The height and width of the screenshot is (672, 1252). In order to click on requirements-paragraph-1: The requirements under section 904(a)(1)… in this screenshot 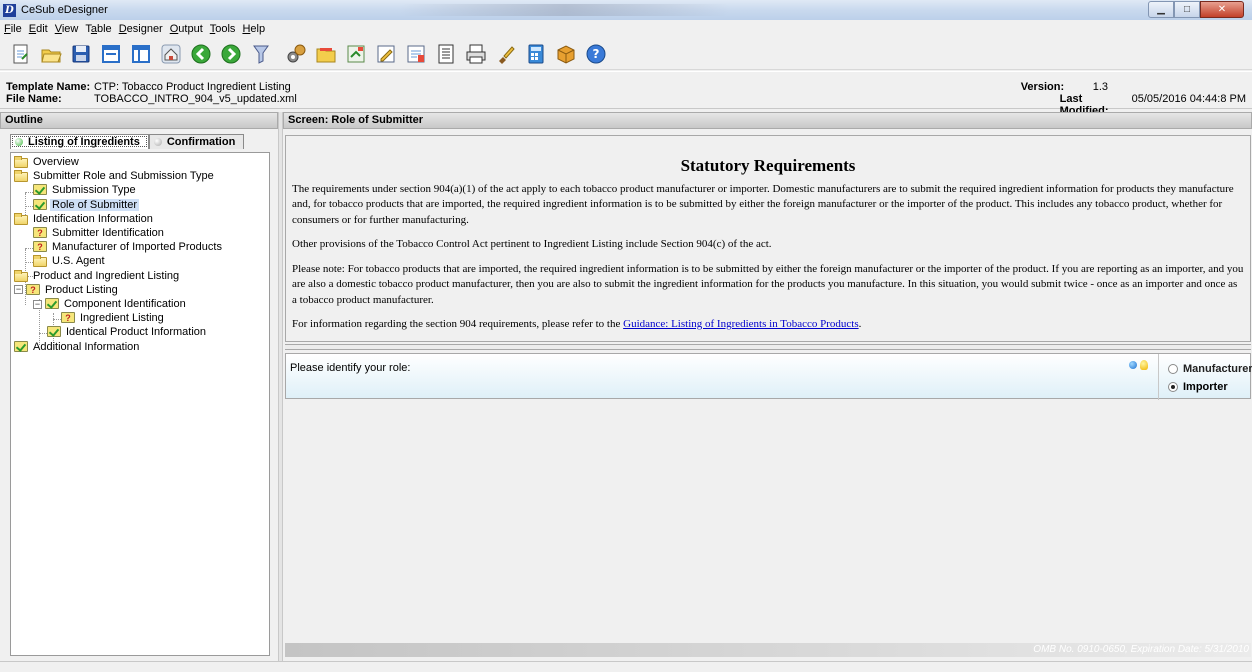, I will do `click(763, 204)`.